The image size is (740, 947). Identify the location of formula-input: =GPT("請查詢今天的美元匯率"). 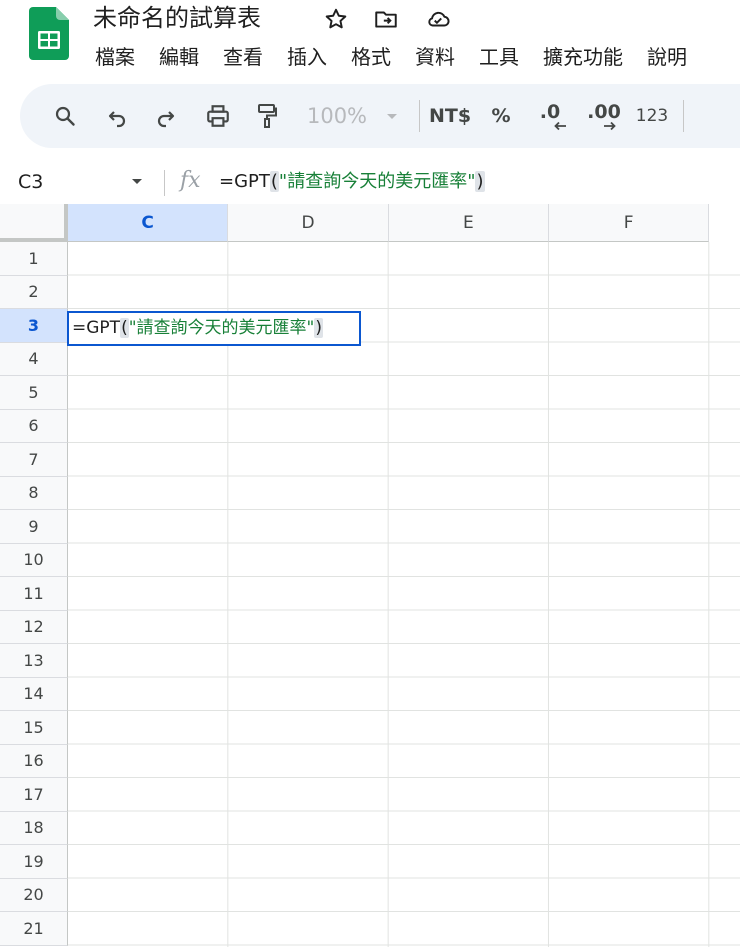
(352, 182).